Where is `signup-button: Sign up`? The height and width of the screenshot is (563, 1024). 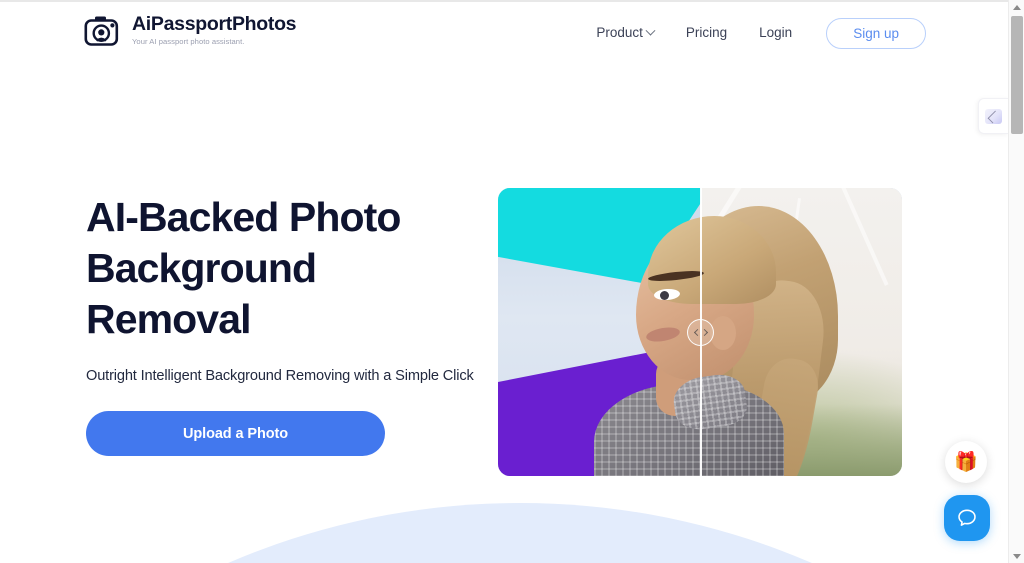
signup-button: Sign up is located at coordinates (876, 33).